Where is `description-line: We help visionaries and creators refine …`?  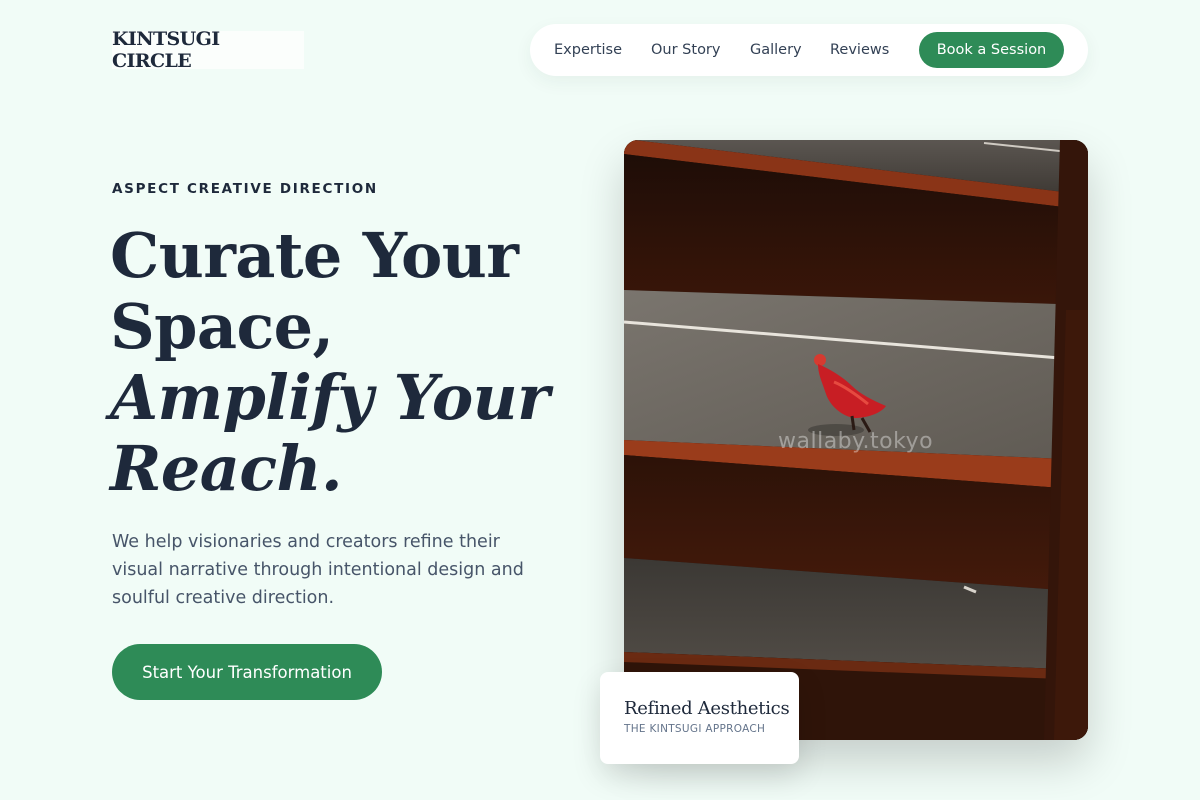 description-line: We help visionaries and creators refine … is located at coordinates (306, 542).